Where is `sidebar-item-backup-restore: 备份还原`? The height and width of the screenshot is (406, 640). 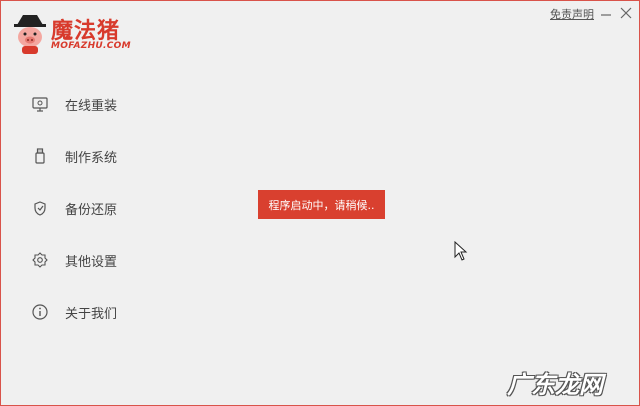
sidebar-item-backup-restore: 备份还原 is located at coordinates (111, 208).